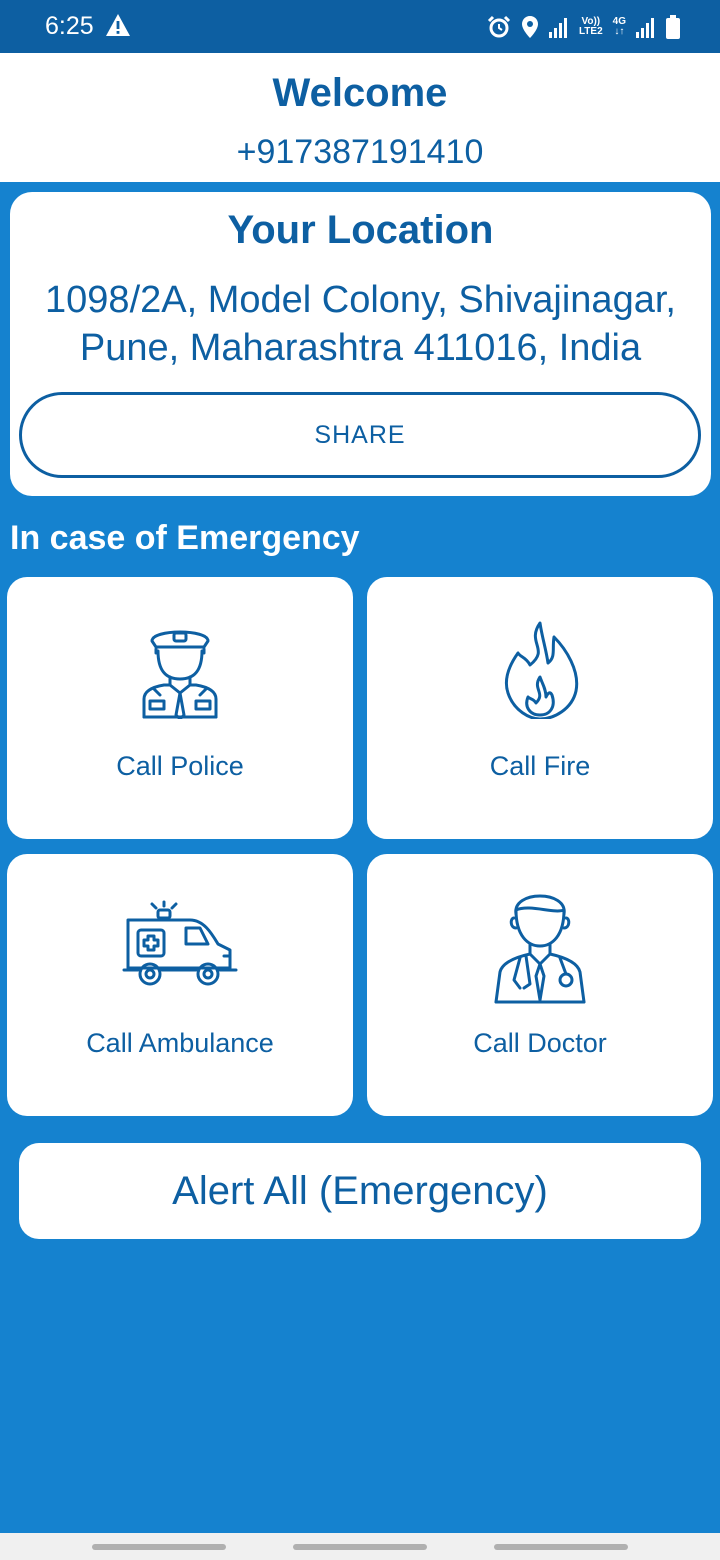  What do you see at coordinates (360, 348) in the screenshot?
I see `address-line-2: Pune, Maharashtra 411016, India` at bounding box center [360, 348].